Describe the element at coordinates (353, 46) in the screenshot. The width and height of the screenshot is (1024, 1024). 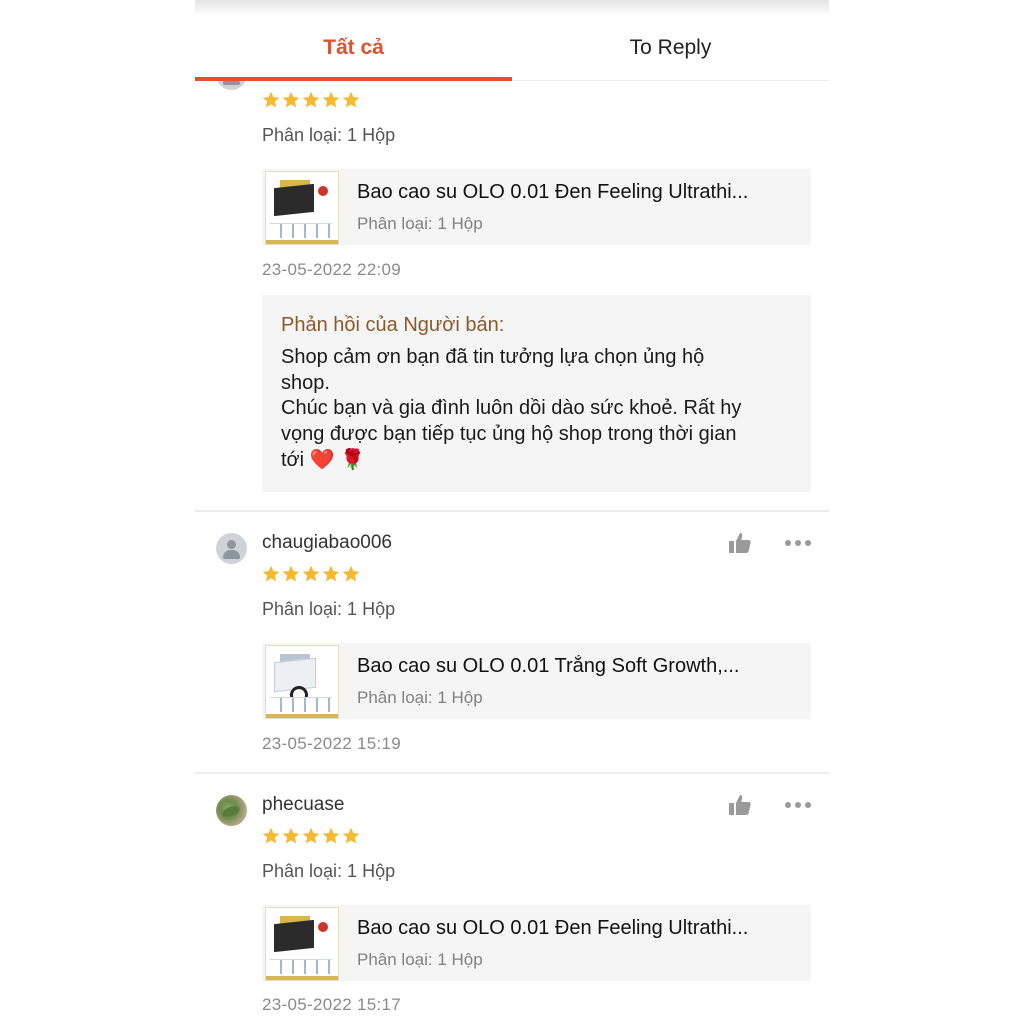
I see `tab-all: Tất cả` at that location.